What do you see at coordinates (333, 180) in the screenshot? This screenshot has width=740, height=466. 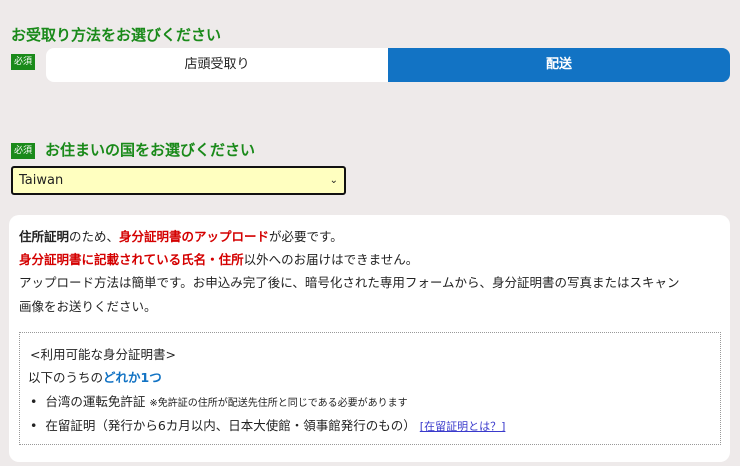 I see `chevron-down-icon: ⌄` at bounding box center [333, 180].